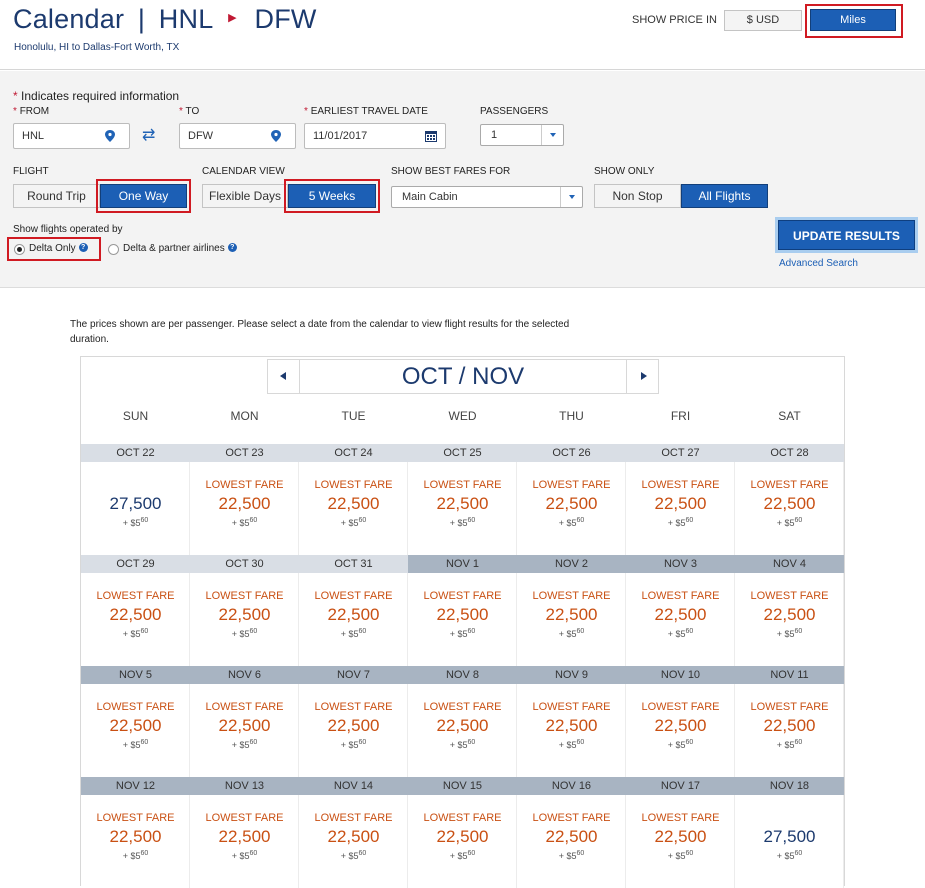 This screenshot has height=888, width=925. I want to click on calendar-day-cell: NOV 1 LOWEST FARE 22,500 + $560, so click(462, 610).